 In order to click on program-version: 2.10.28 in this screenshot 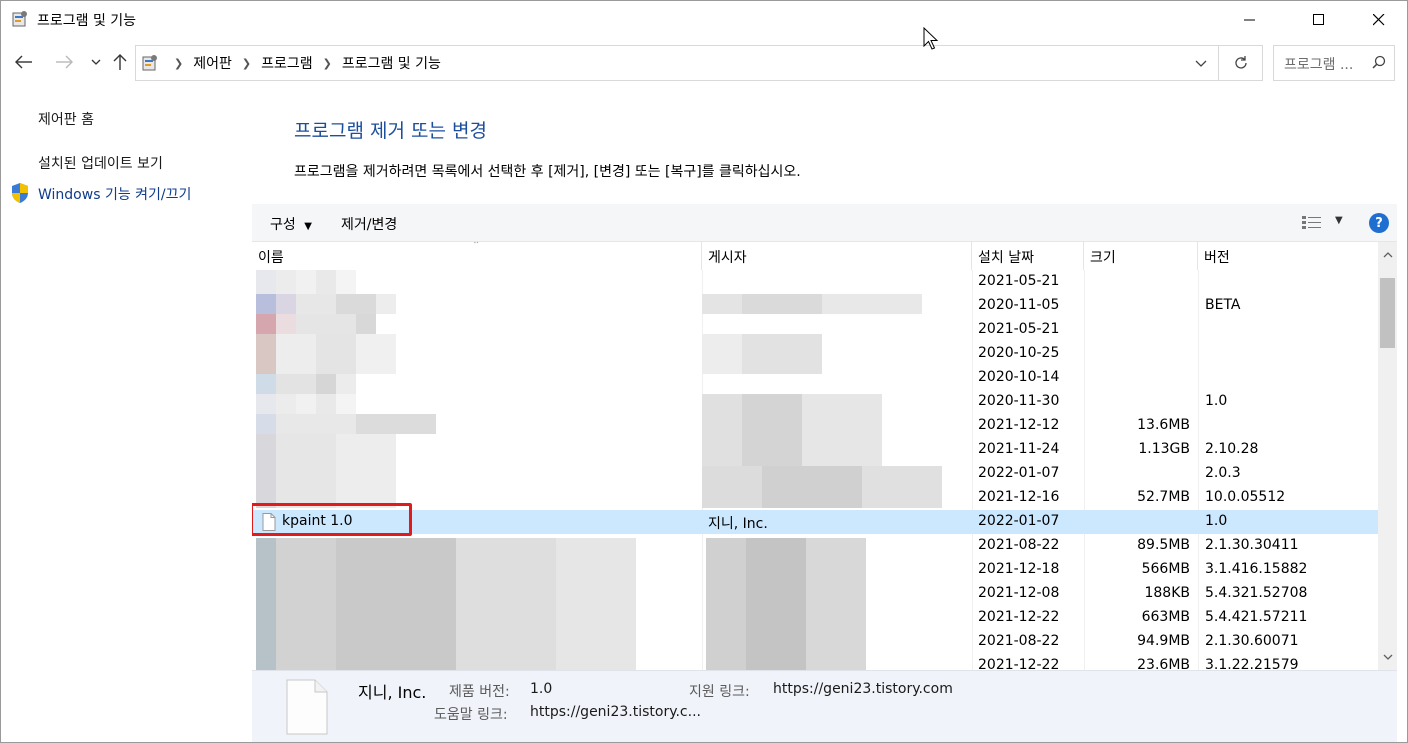, I will do `click(1232, 449)`.